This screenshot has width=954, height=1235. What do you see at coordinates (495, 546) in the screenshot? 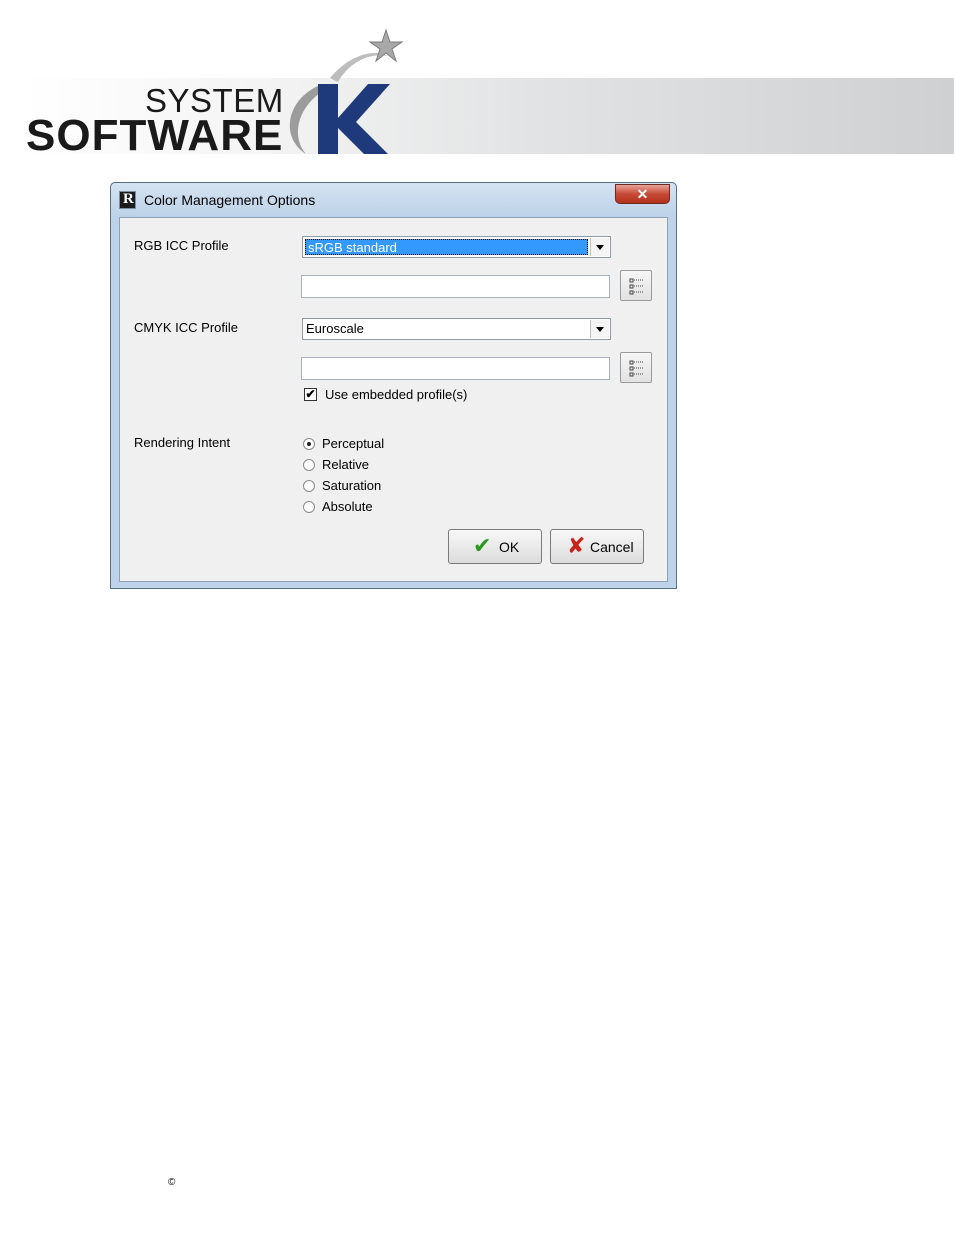
I see `ok-button: ✔ OK` at bounding box center [495, 546].